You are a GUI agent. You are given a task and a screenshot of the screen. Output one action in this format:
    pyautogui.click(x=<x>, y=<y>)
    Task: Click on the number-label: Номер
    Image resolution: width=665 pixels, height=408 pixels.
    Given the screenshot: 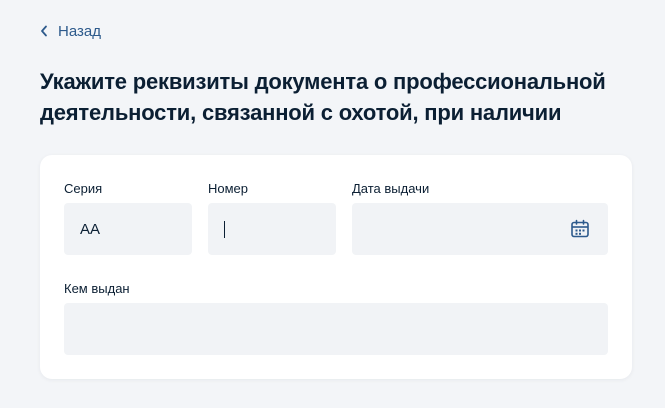 What is the action you would take?
    pyautogui.click(x=228, y=188)
    